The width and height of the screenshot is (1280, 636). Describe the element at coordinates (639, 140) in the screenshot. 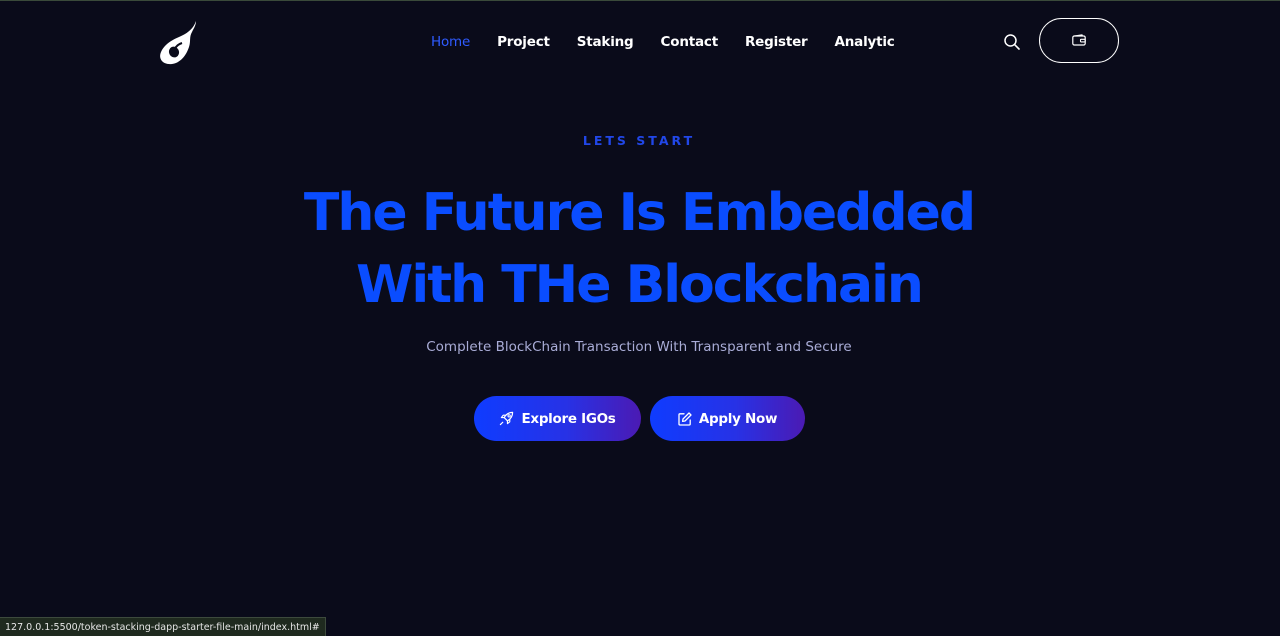

I see `hero-eyebrow: LETS START` at that location.